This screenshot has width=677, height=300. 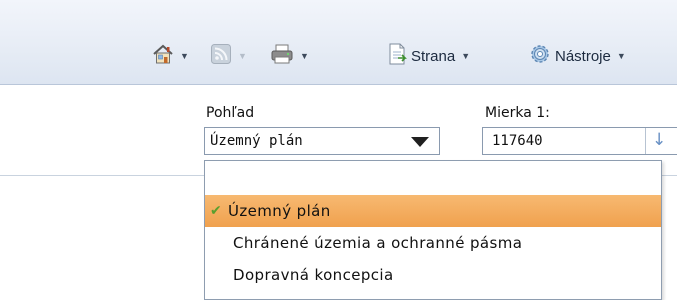 I want to click on page-icon, so click(x=397, y=56).